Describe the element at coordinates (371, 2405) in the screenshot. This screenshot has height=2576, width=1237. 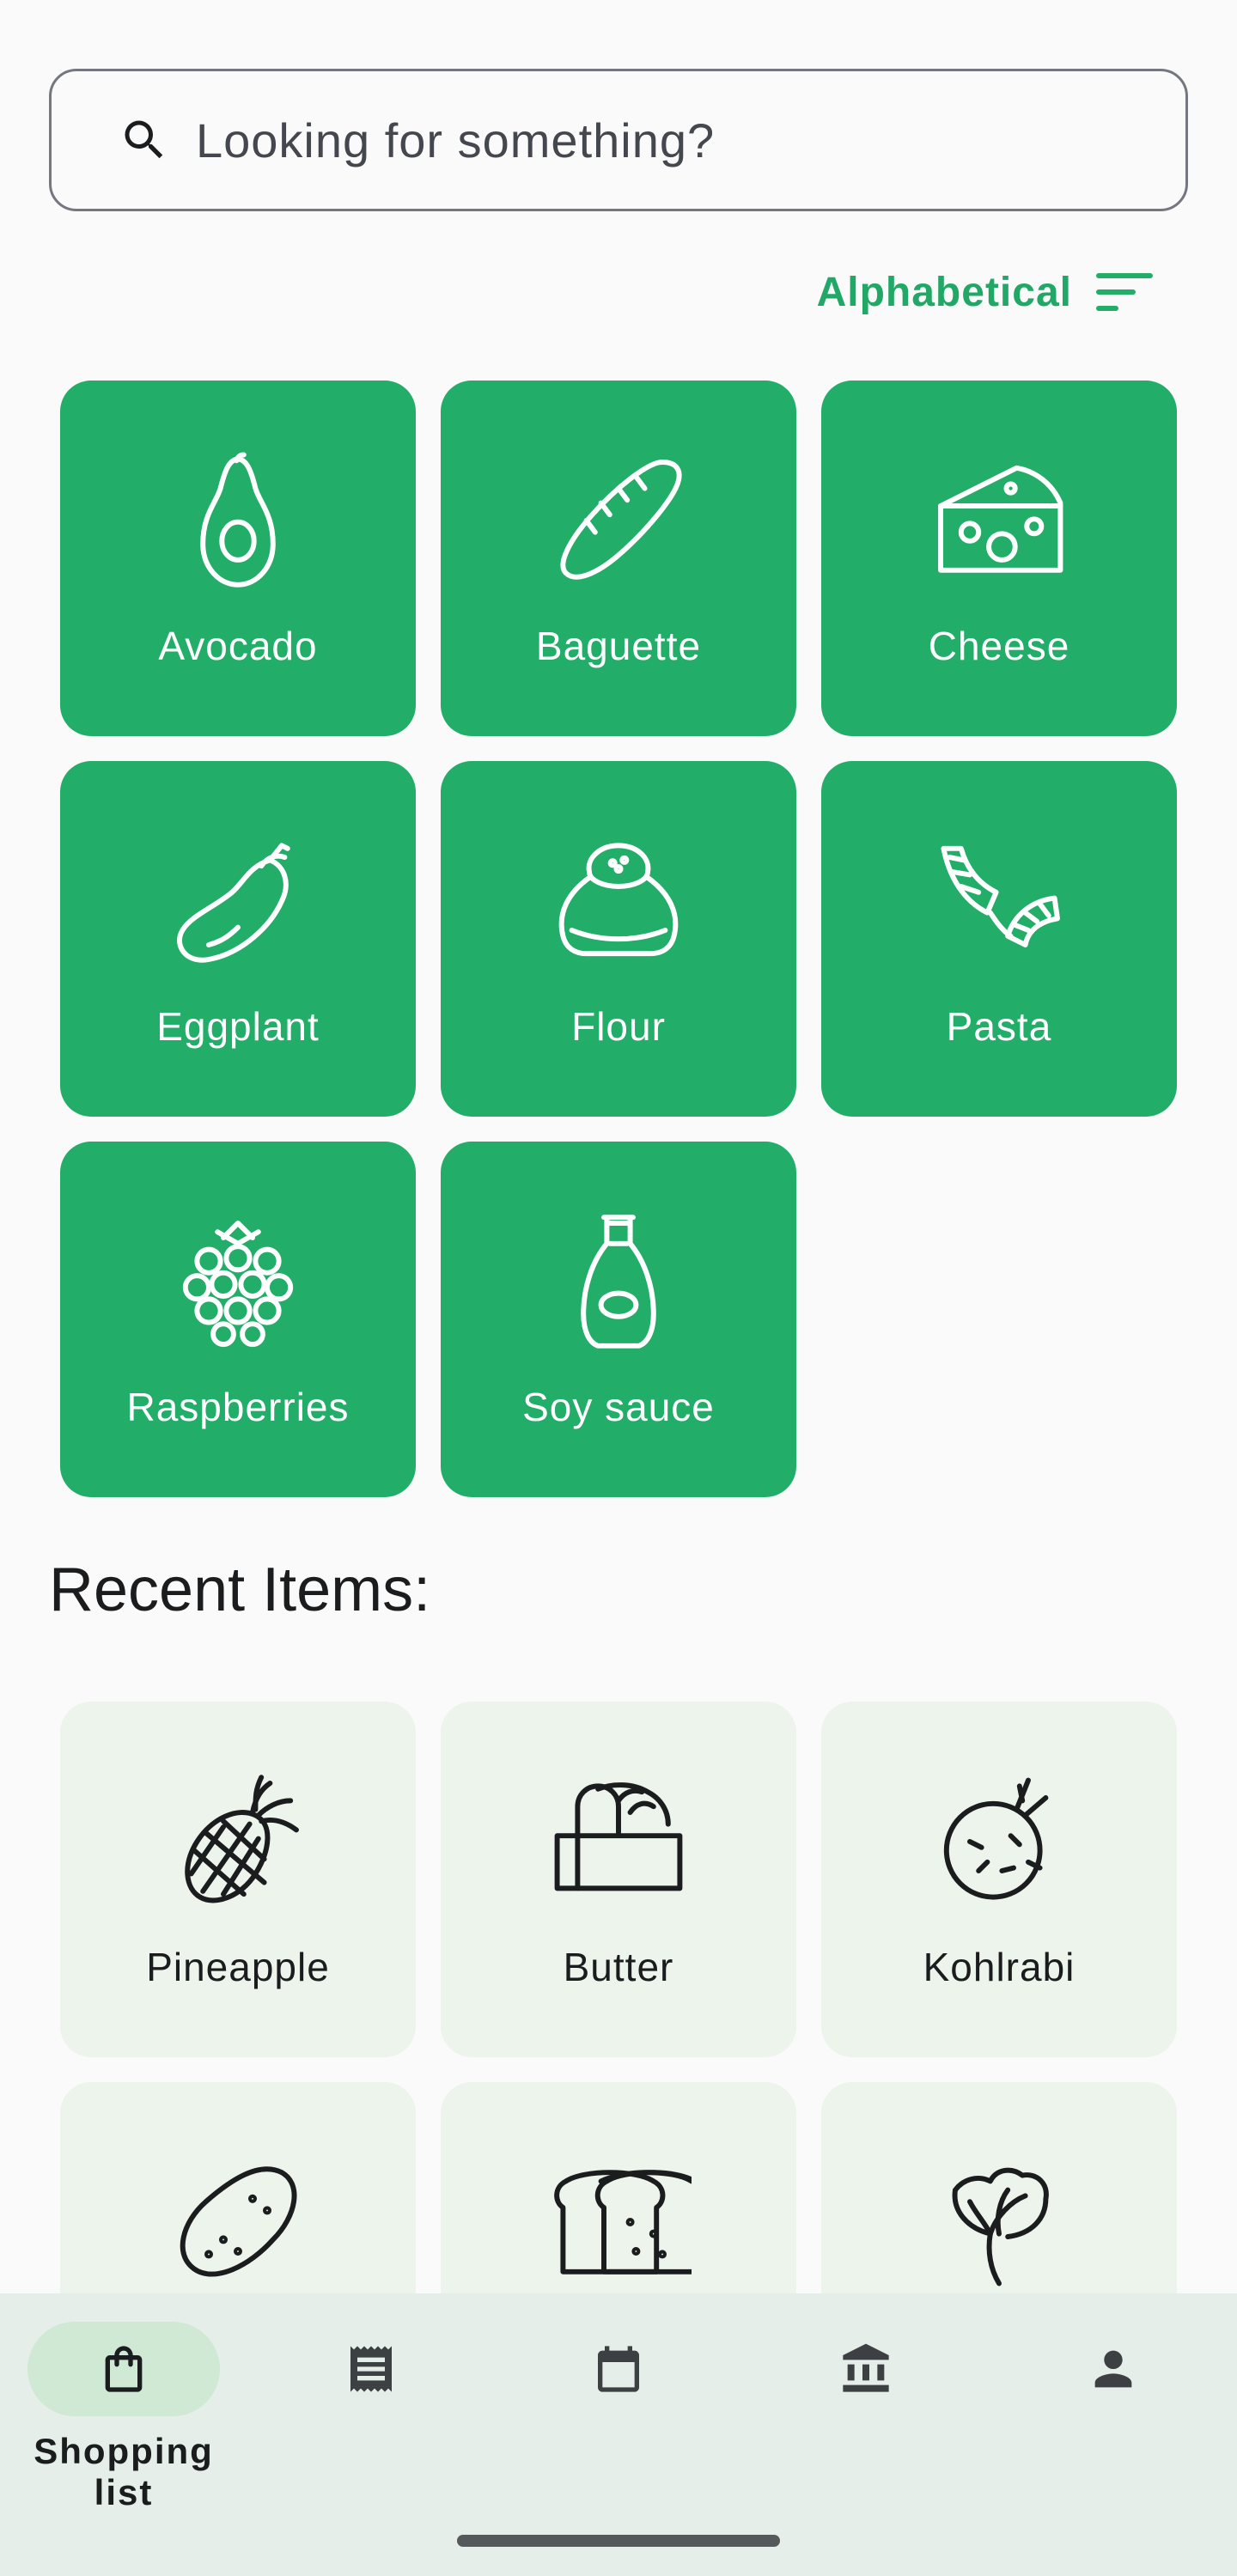
I see `nav-item-receipts` at that location.